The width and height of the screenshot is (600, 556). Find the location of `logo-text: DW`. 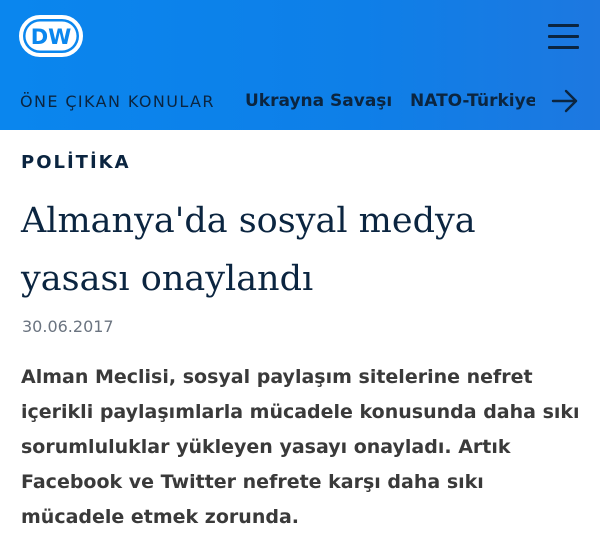

logo-text: DW is located at coordinates (51, 37).